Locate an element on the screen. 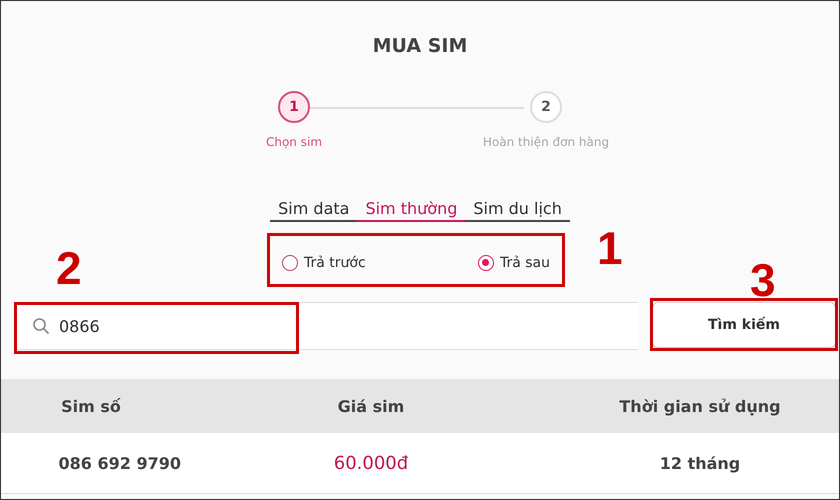  tab: Sim du lịch is located at coordinates (517, 210).